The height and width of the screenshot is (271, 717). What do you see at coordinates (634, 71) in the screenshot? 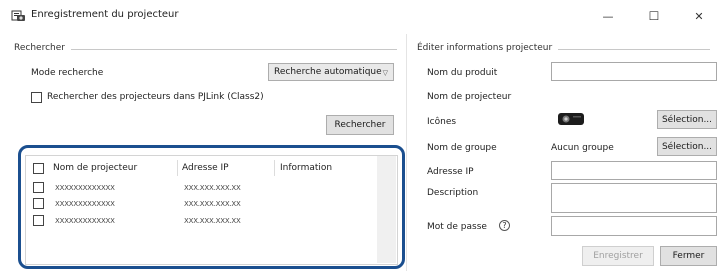
I see `product-name-input` at bounding box center [634, 71].